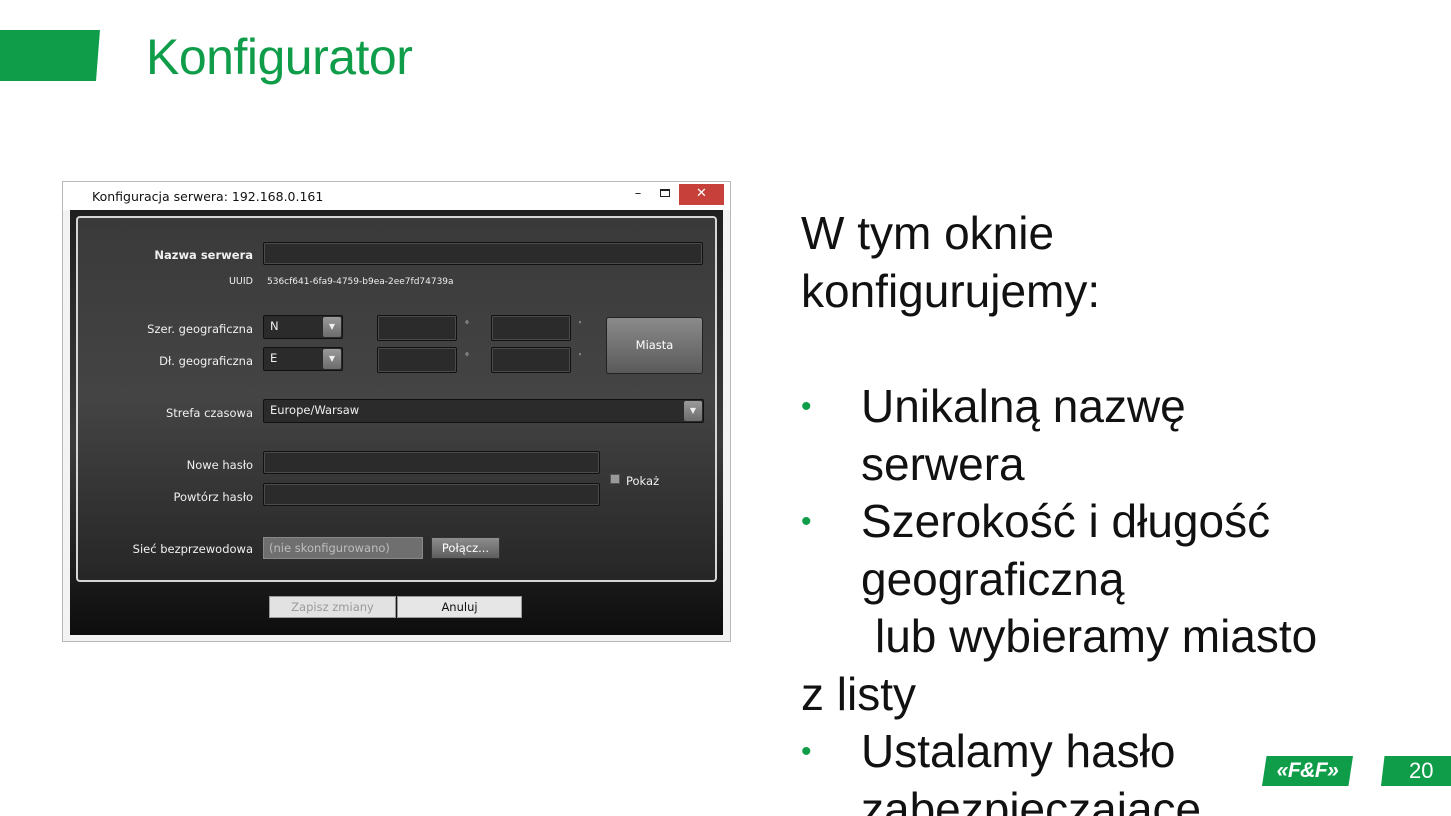 The height and width of the screenshot is (816, 1451). I want to click on window-title: Konfiguracja serwera: 192.168.0.161, so click(208, 196).